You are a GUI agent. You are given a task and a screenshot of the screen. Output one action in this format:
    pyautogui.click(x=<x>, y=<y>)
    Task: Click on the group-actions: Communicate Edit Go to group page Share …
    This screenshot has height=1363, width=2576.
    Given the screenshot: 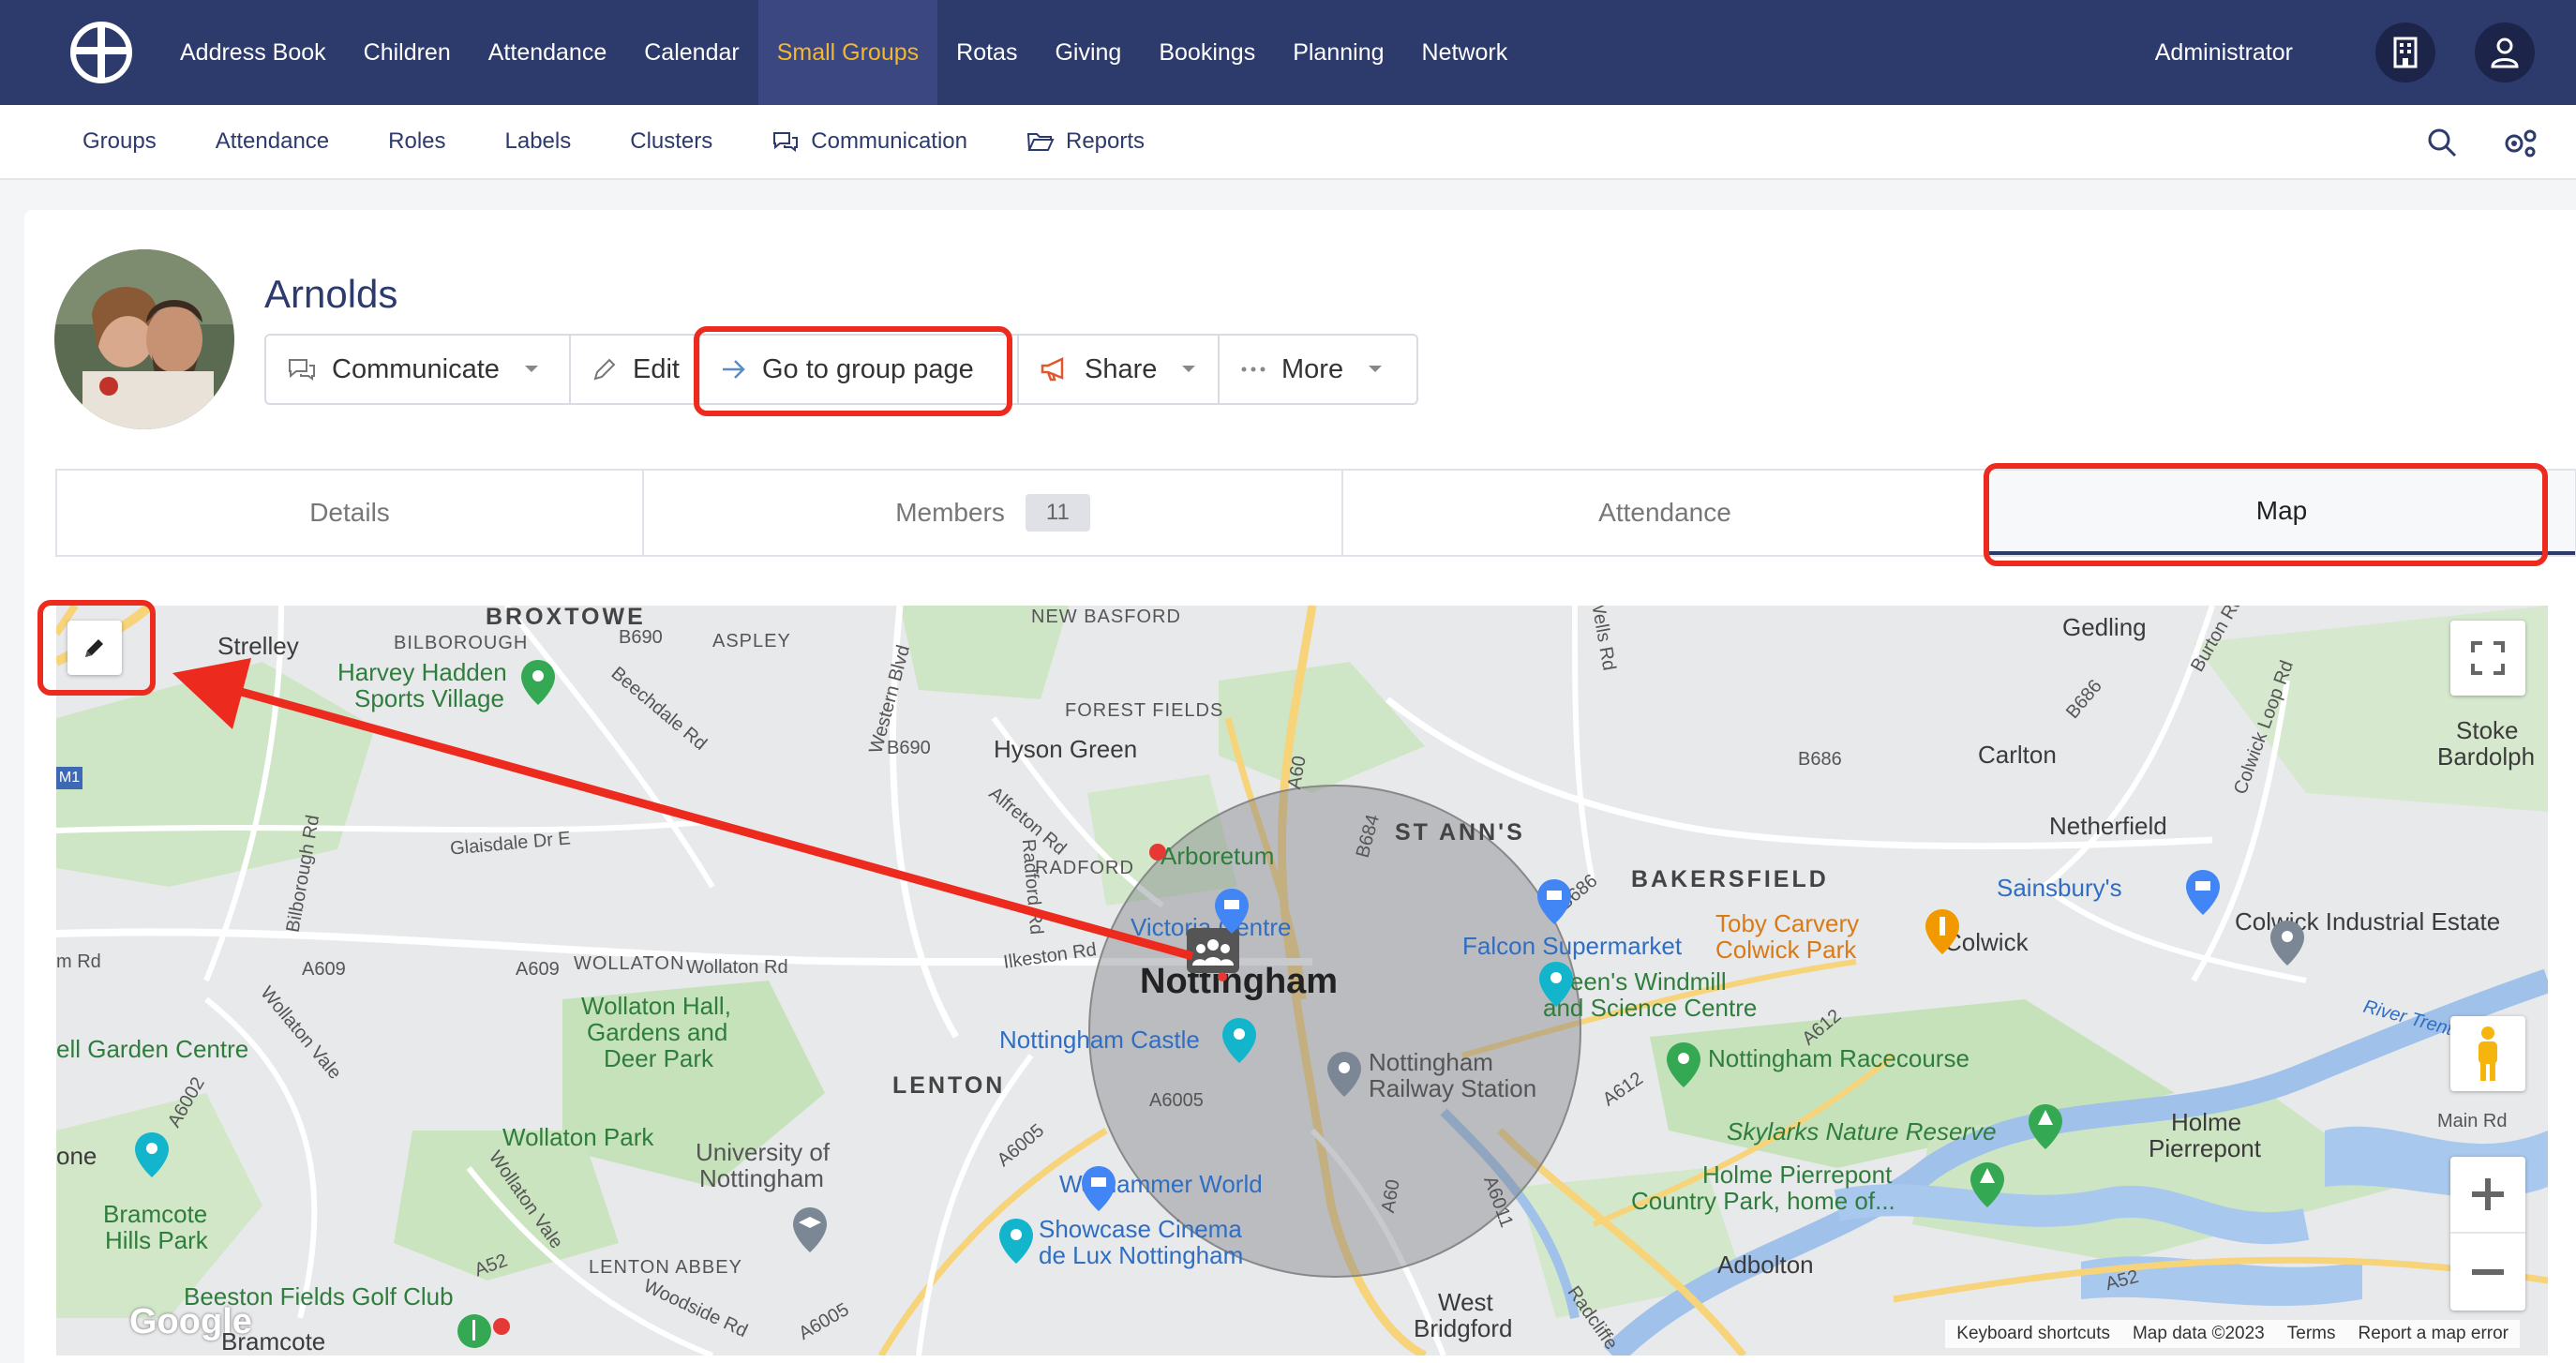 What is the action you would take?
    pyautogui.click(x=841, y=369)
    